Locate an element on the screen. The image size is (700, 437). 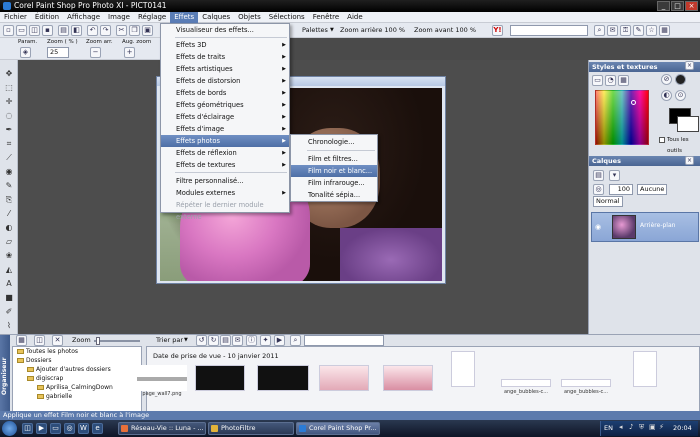
crop-tool-icon: ⌗ is located at coordinates (9, 143).